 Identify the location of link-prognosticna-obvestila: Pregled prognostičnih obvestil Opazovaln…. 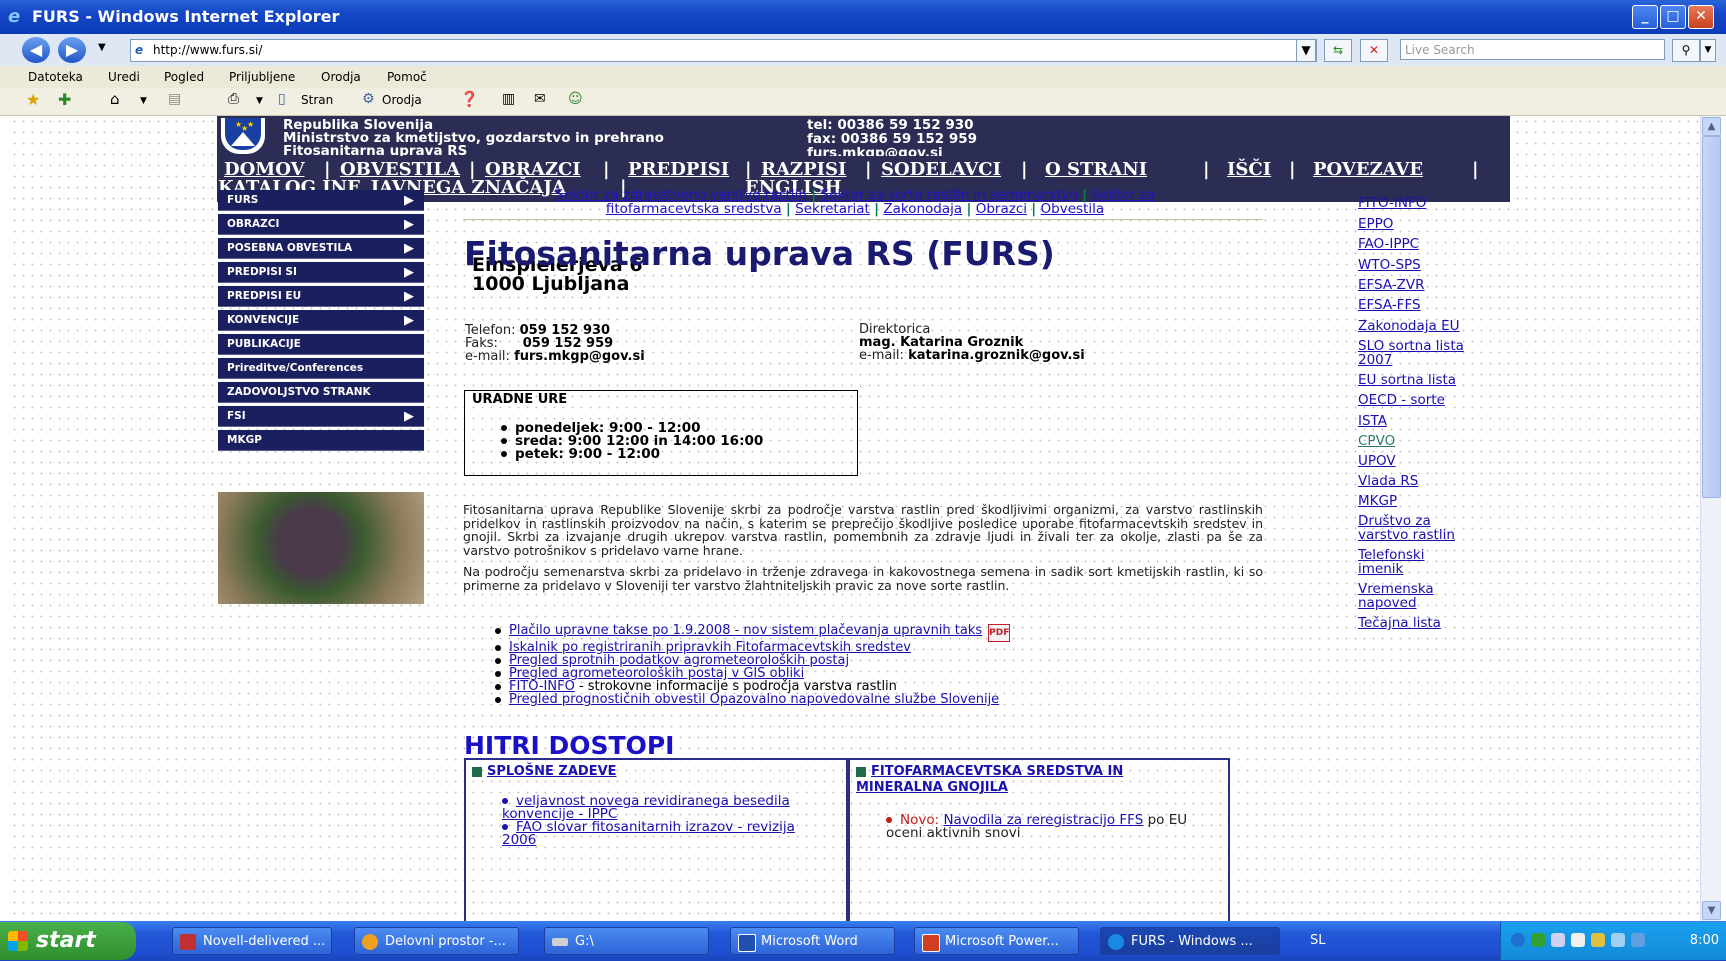
(754, 699).